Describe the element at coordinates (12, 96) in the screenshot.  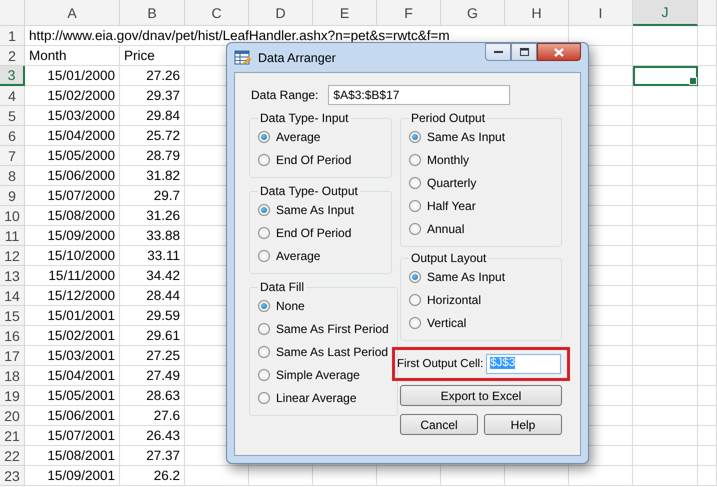
I see `row-header: 4` at that location.